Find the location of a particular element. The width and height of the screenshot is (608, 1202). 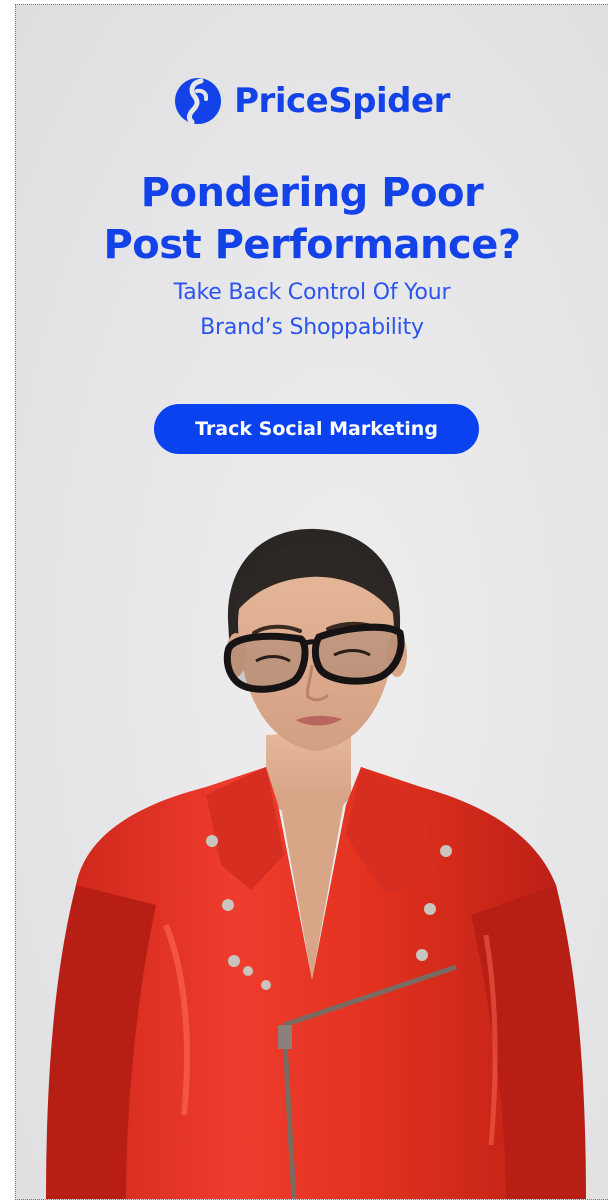

headline: Pondering Poor Post Performance? is located at coordinates (312, 219).